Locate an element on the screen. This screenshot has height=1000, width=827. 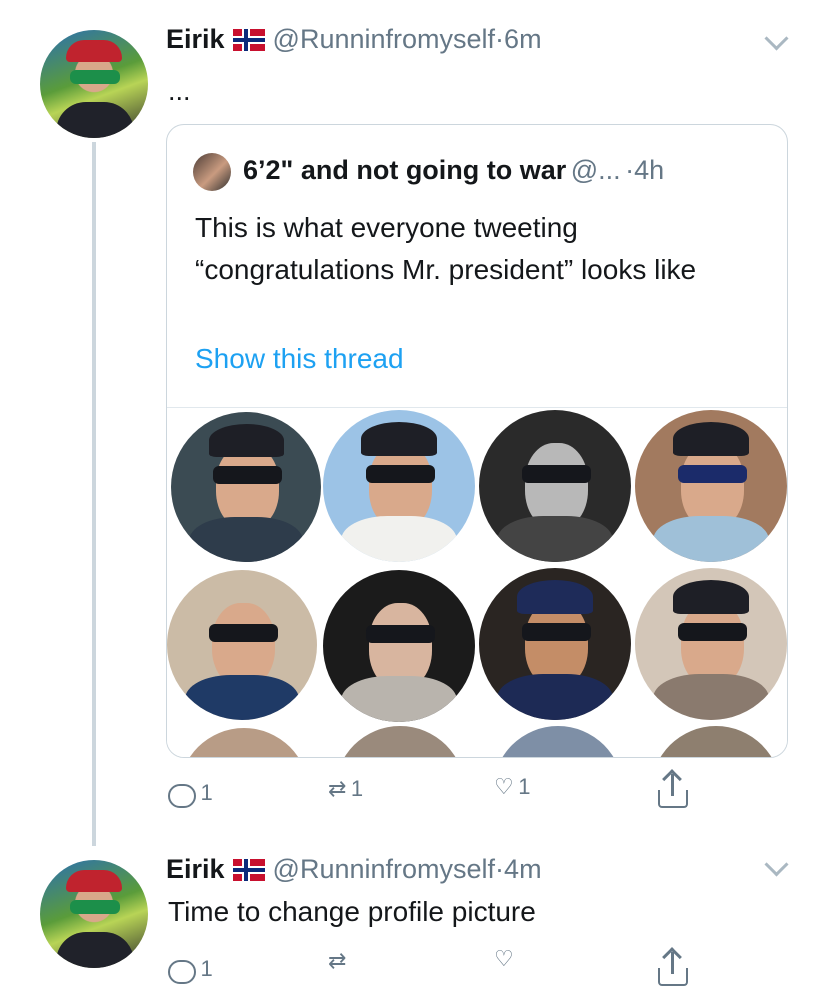
tweet-text: Time to change profile picture is located at coordinates (352, 911).